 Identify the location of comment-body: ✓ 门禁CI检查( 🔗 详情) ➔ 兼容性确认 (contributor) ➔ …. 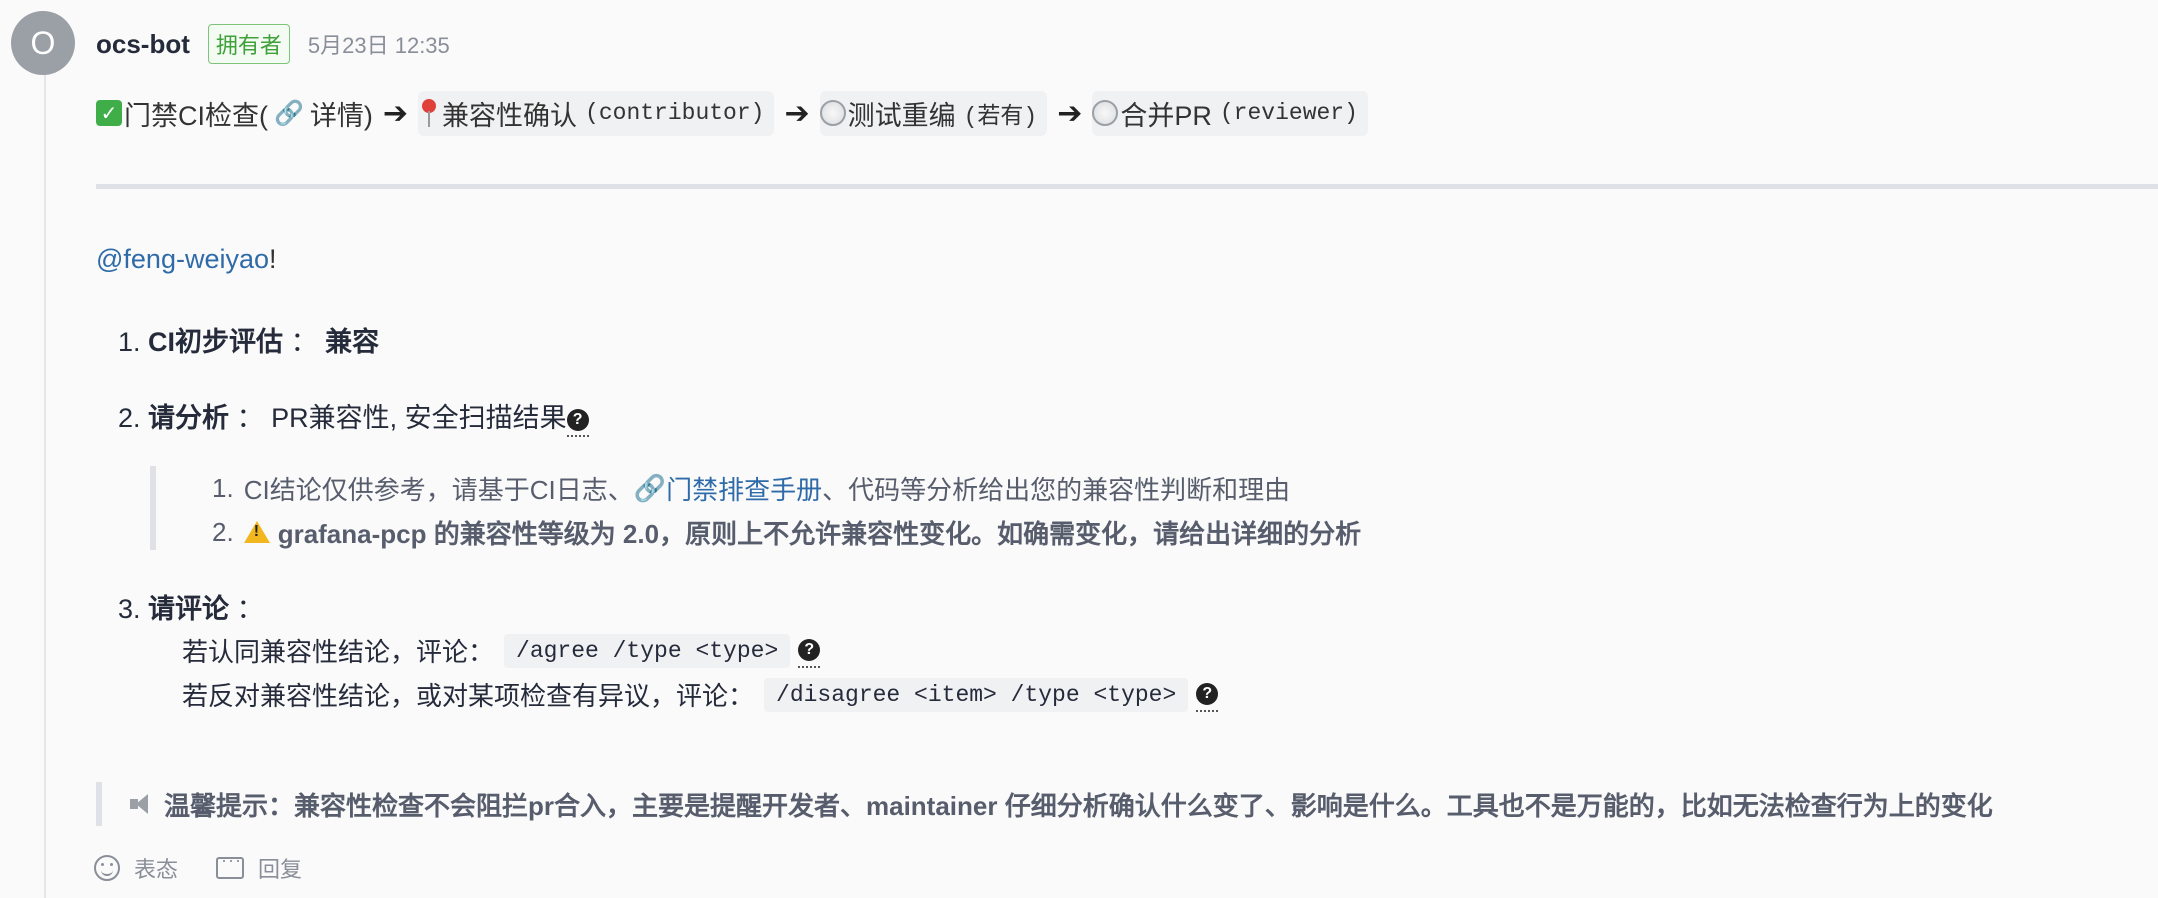
(1127, 113).